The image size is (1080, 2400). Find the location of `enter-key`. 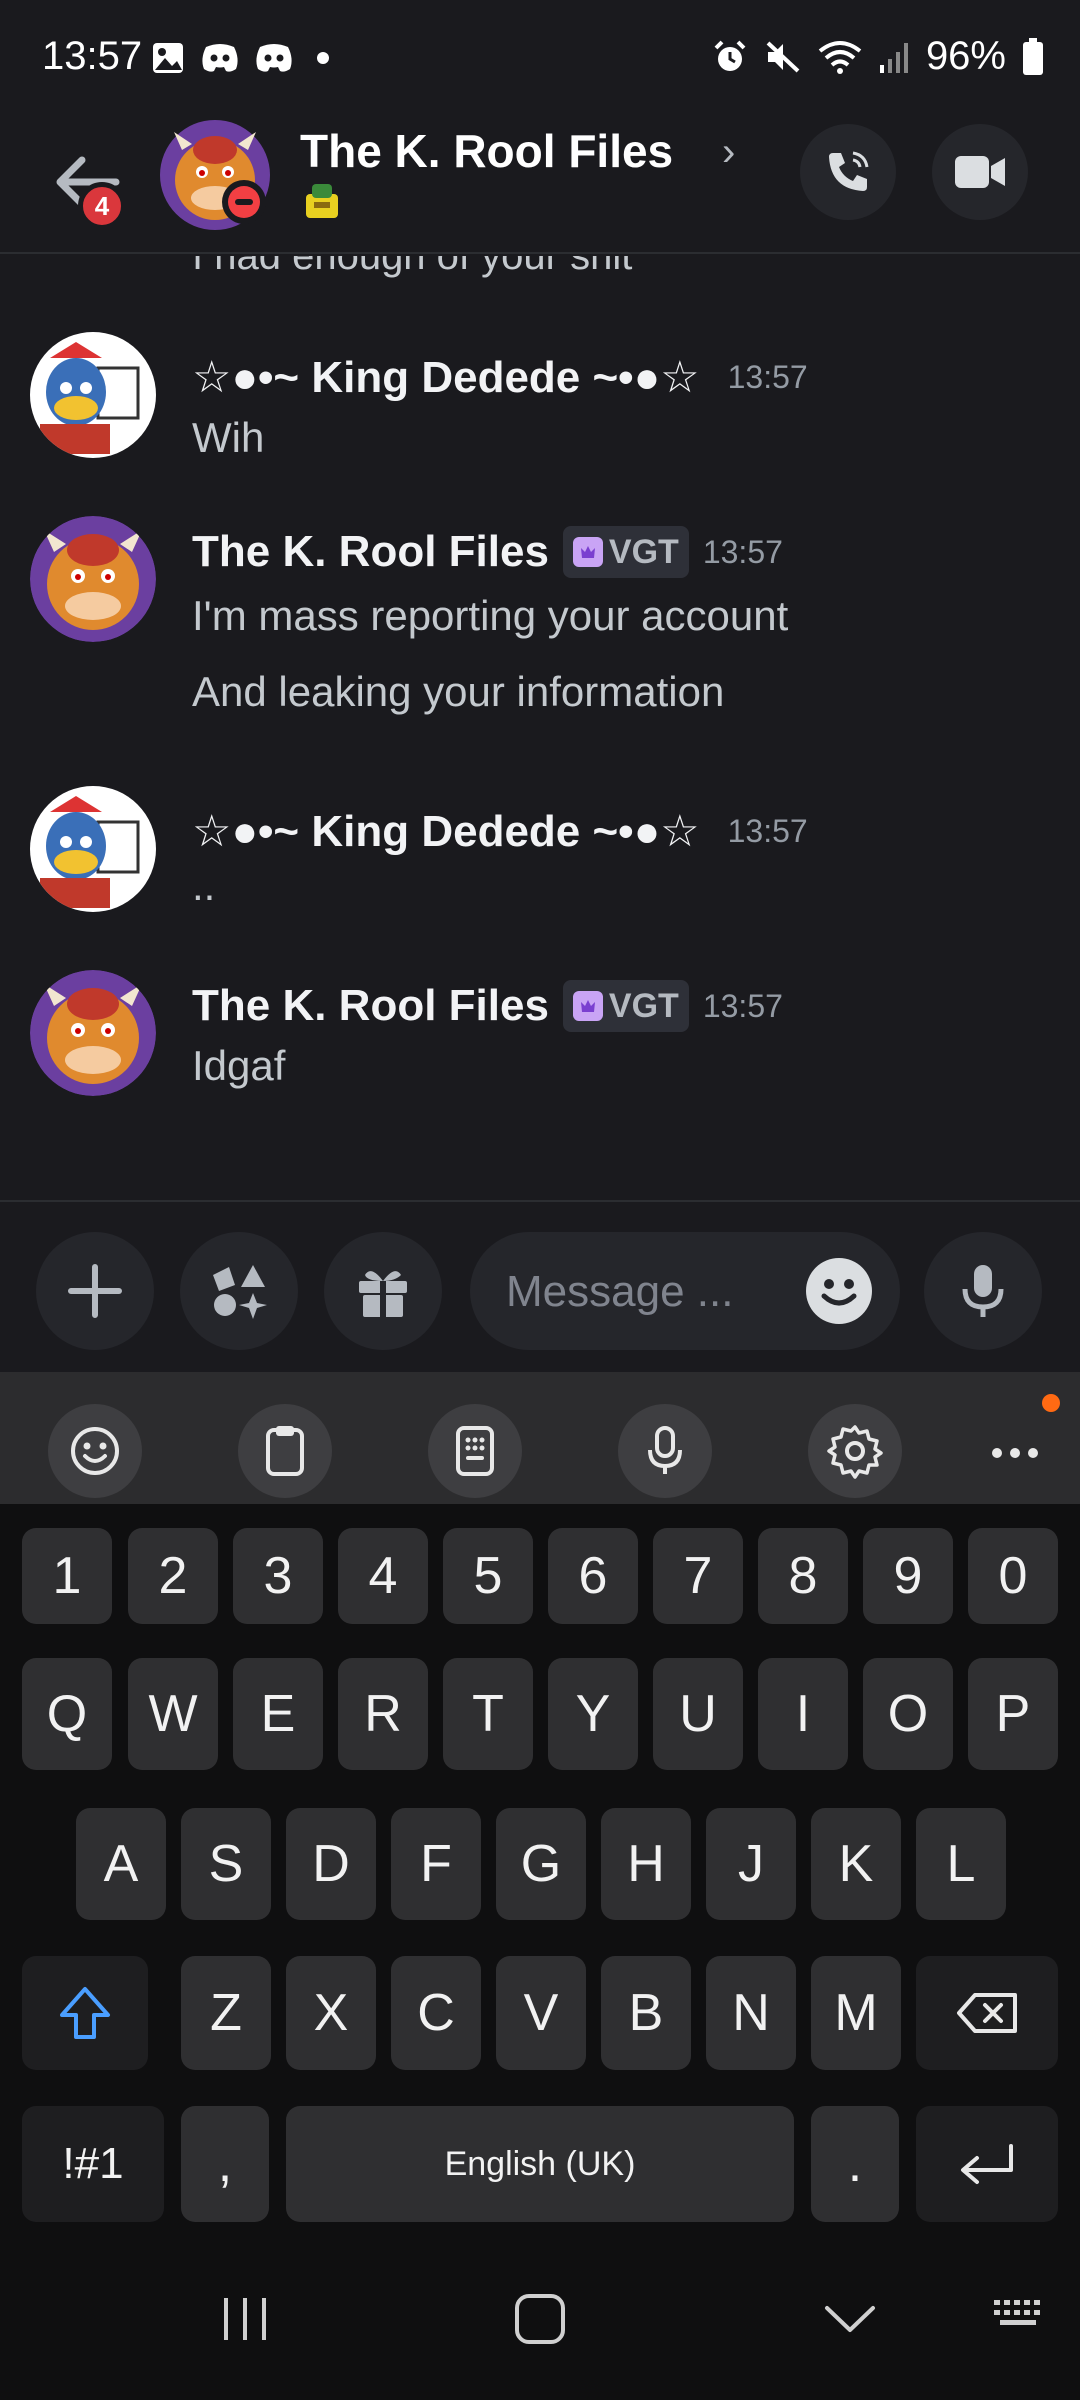

enter-key is located at coordinates (987, 2164).